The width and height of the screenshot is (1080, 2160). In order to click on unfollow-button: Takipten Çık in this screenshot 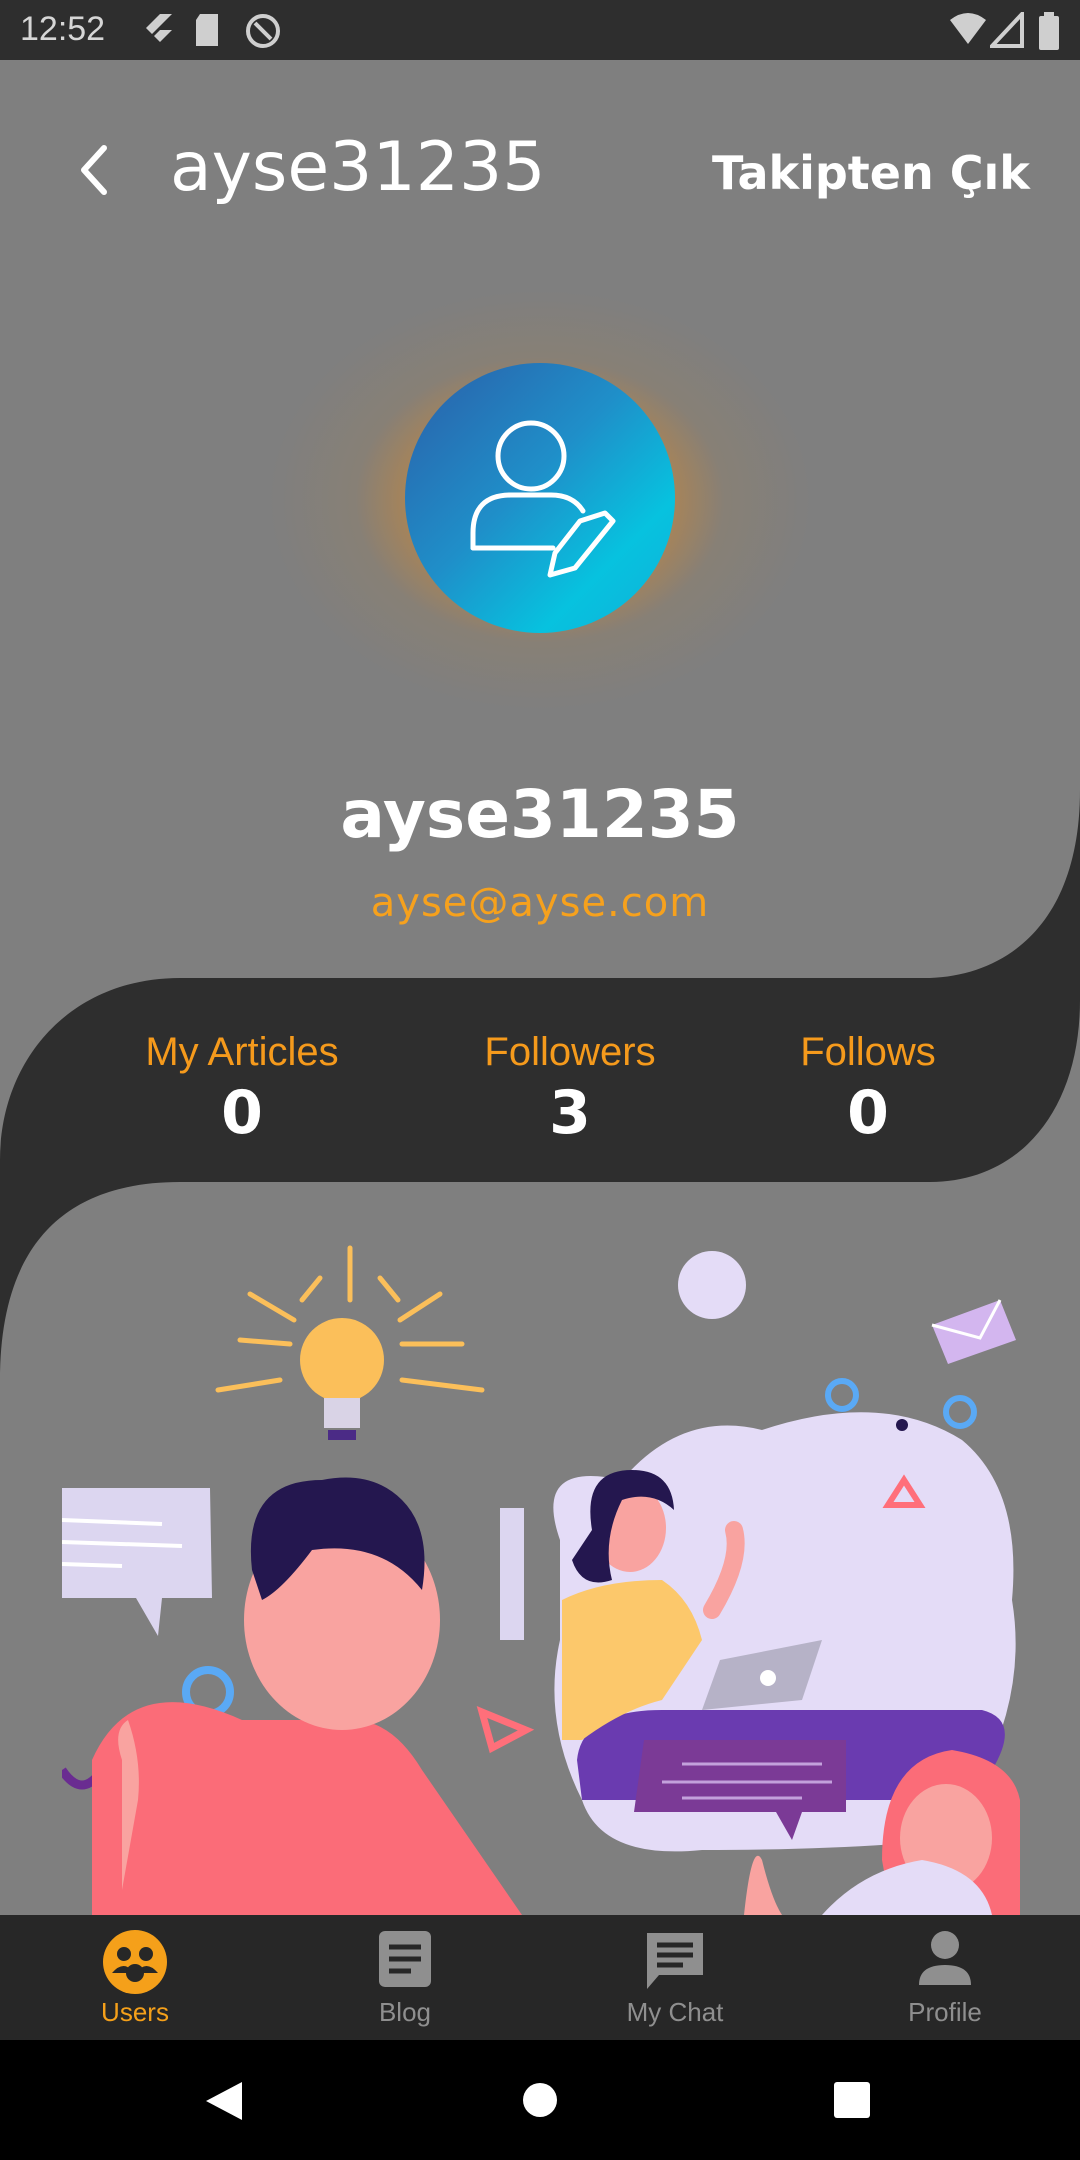, I will do `click(871, 173)`.